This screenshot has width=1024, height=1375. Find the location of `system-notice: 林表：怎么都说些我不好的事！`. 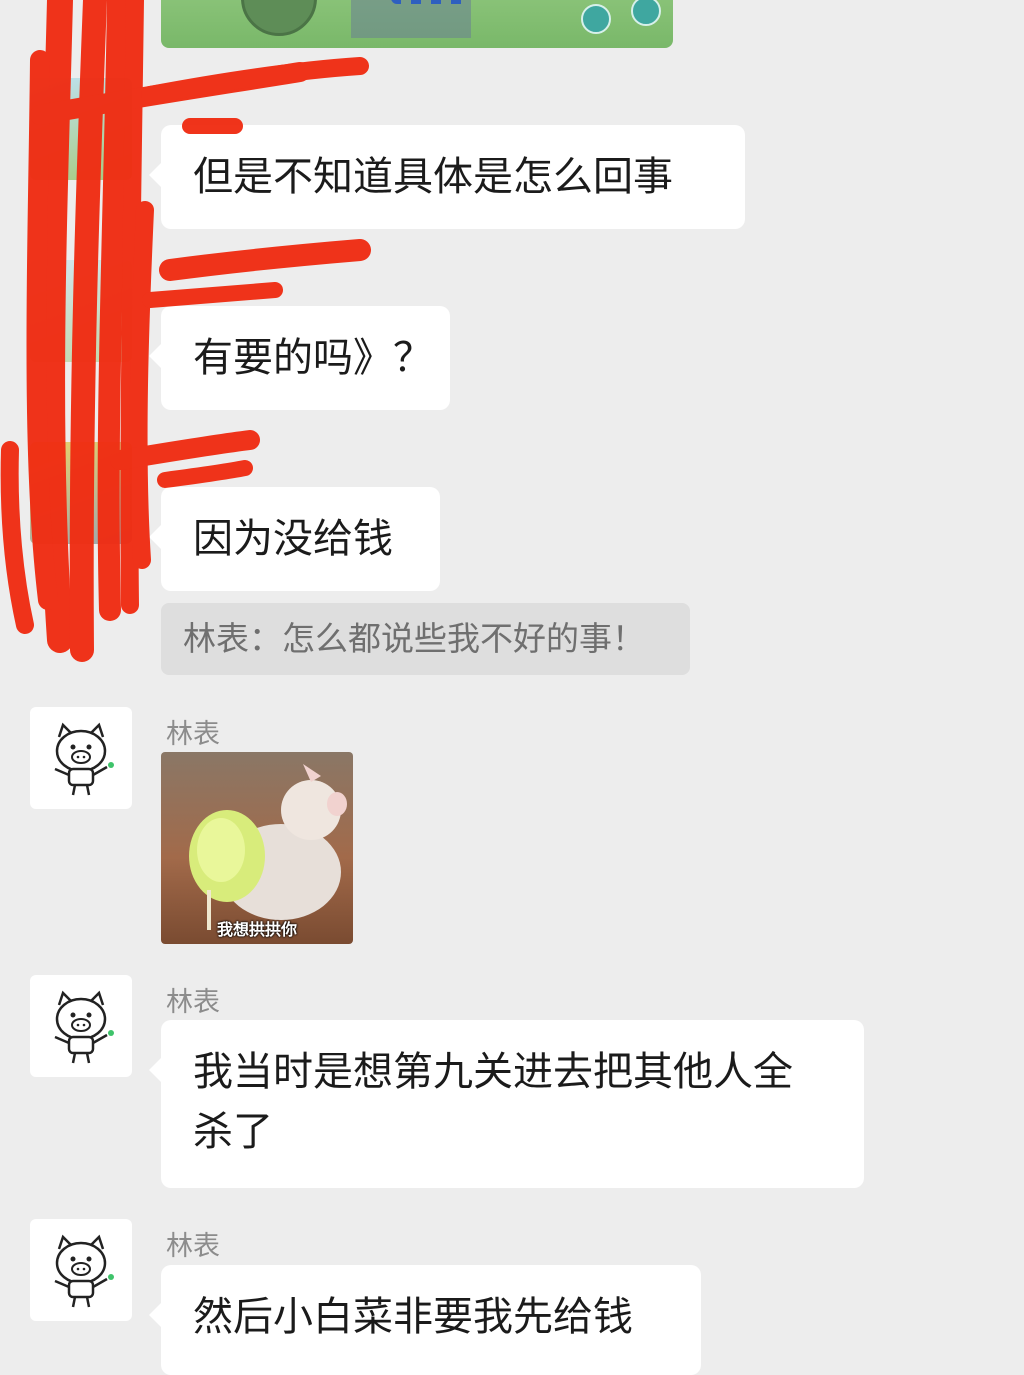

system-notice: 林表：怎么都说些我不好的事！ is located at coordinates (425, 639).